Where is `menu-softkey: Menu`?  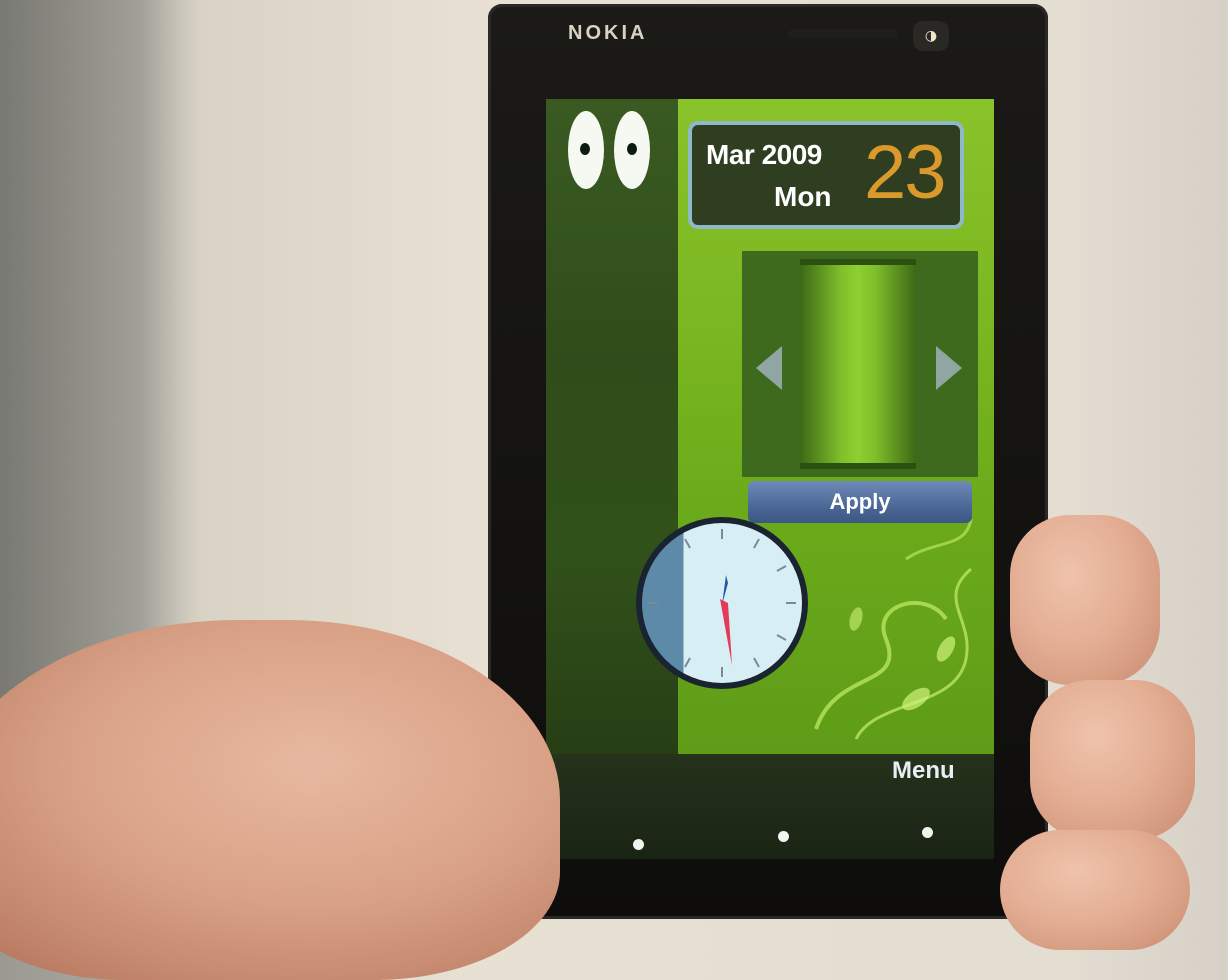
menu-softkey: Menu is located at coordinates (923, 771).